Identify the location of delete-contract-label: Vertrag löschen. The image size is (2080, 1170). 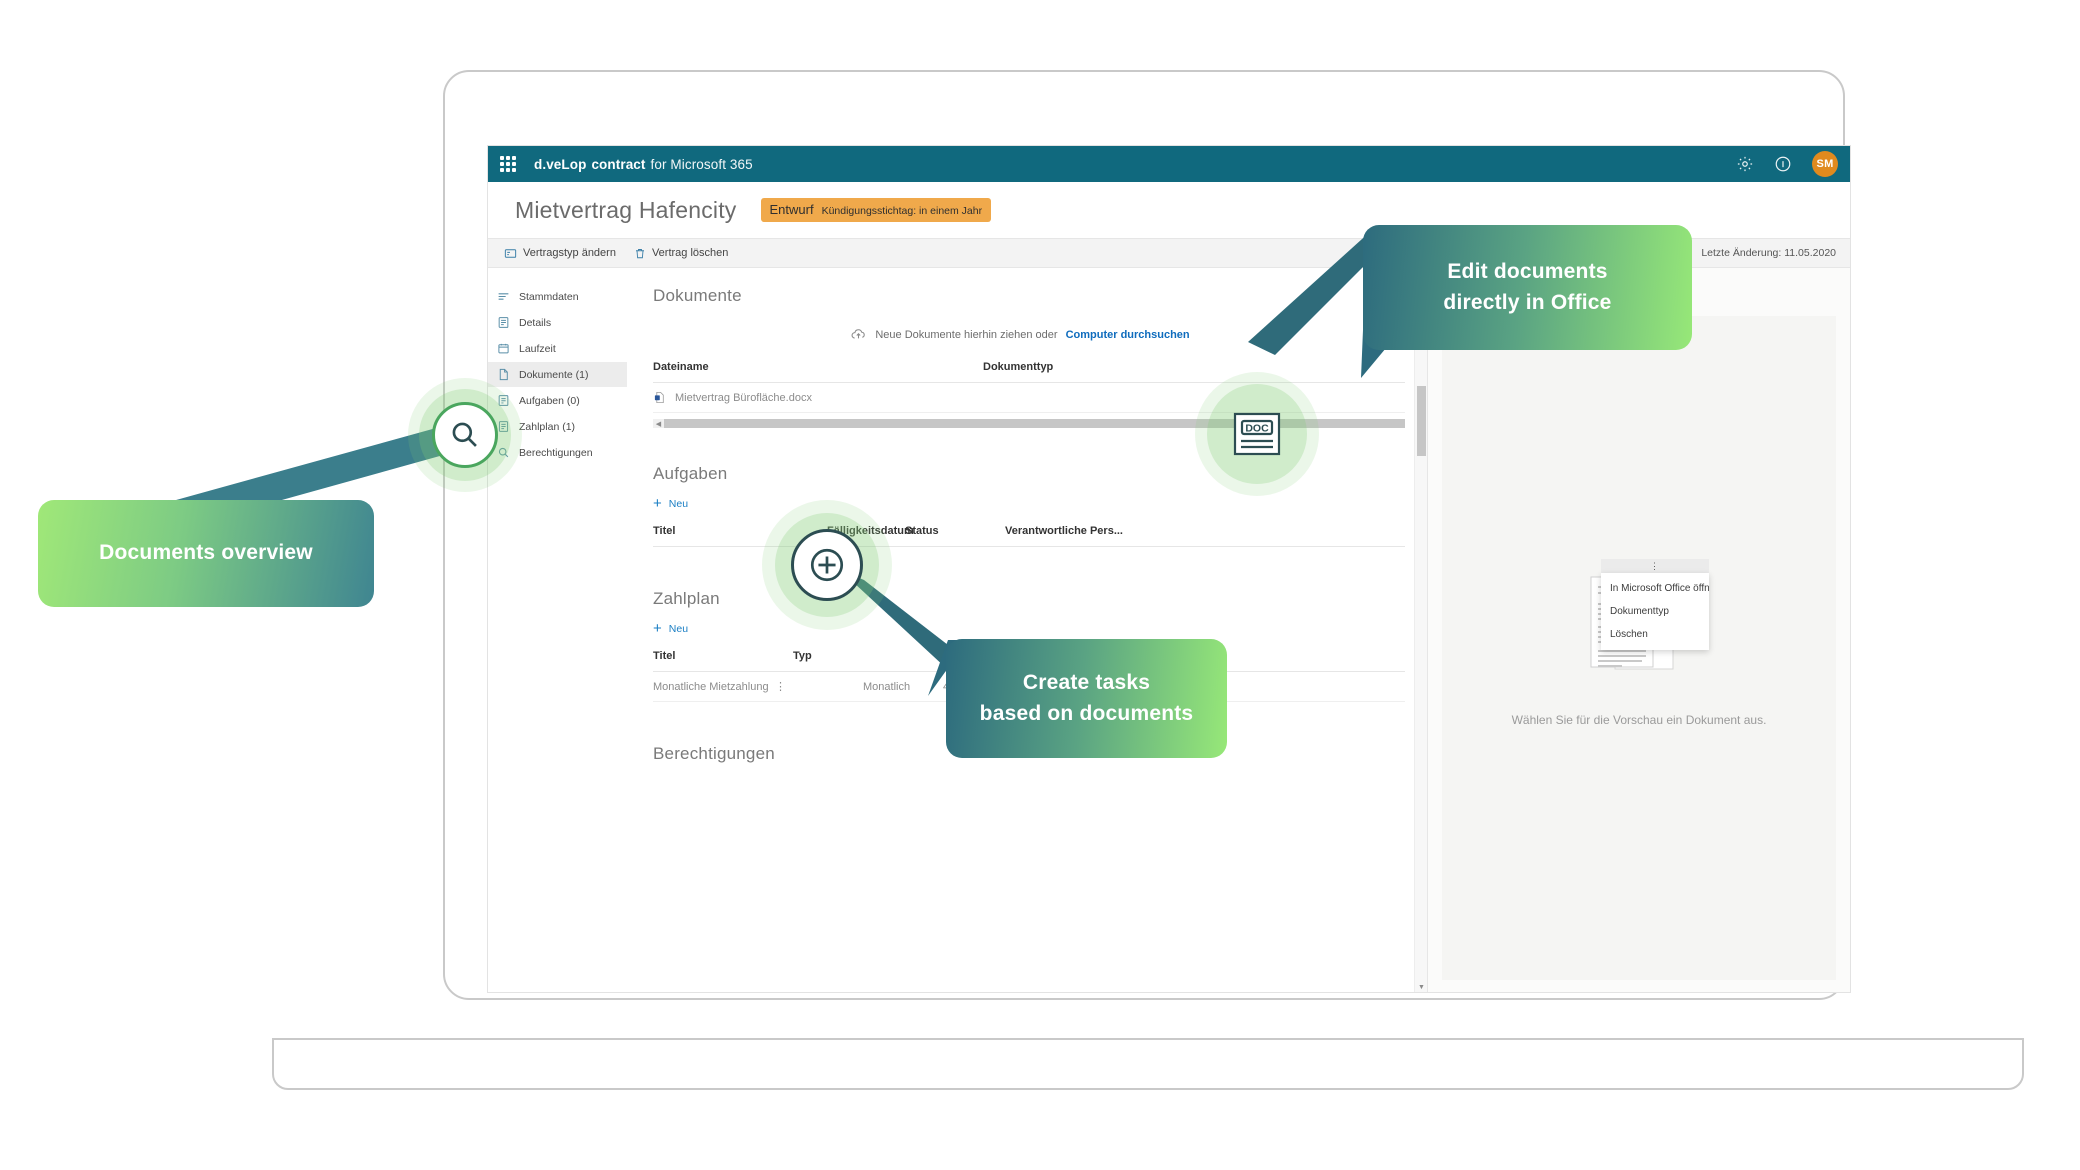
(690, 253).